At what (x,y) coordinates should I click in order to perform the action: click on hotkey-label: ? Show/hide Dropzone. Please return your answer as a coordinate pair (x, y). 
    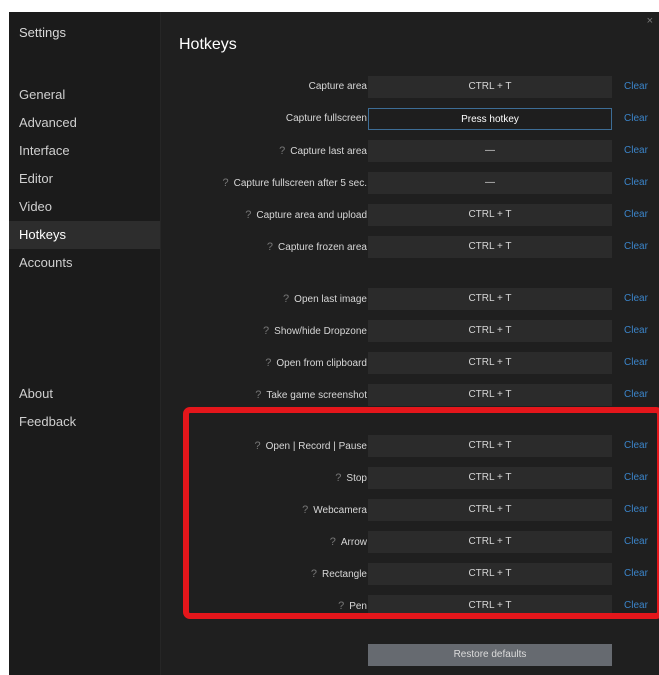
    Looking at the image, I should click on (315, 331).